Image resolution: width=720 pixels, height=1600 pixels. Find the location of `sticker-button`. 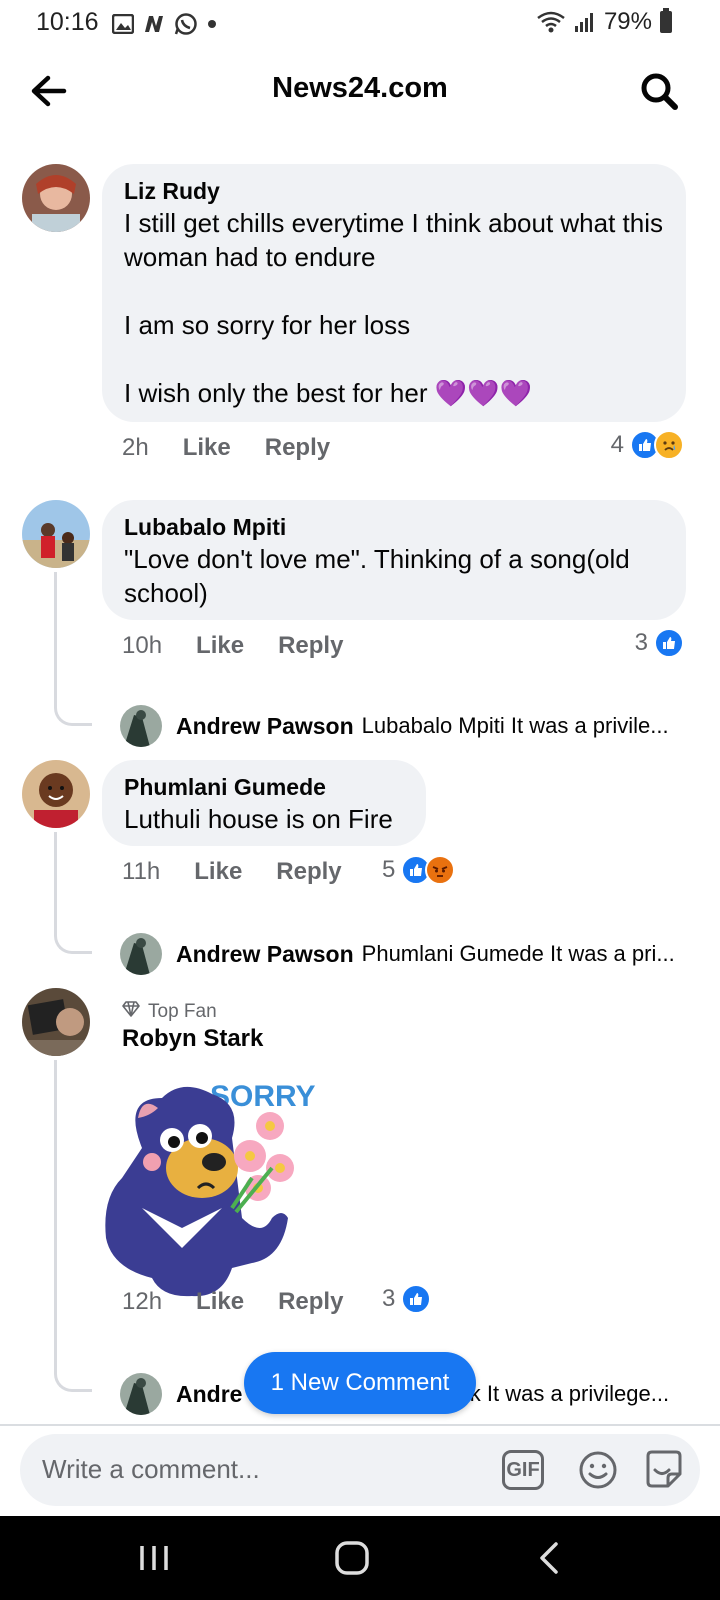

sticker-button is located at coordinates (664, 1470).